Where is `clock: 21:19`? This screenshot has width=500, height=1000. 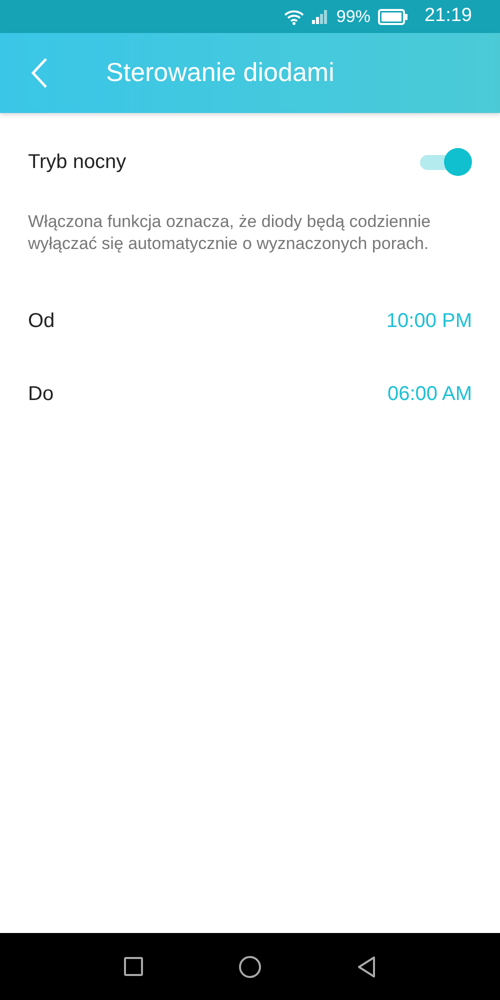 clock: 21:19 is located at coordinates (448, 16).